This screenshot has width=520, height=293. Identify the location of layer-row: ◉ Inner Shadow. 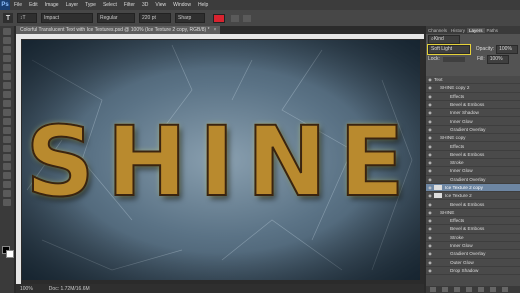
(473, 113).